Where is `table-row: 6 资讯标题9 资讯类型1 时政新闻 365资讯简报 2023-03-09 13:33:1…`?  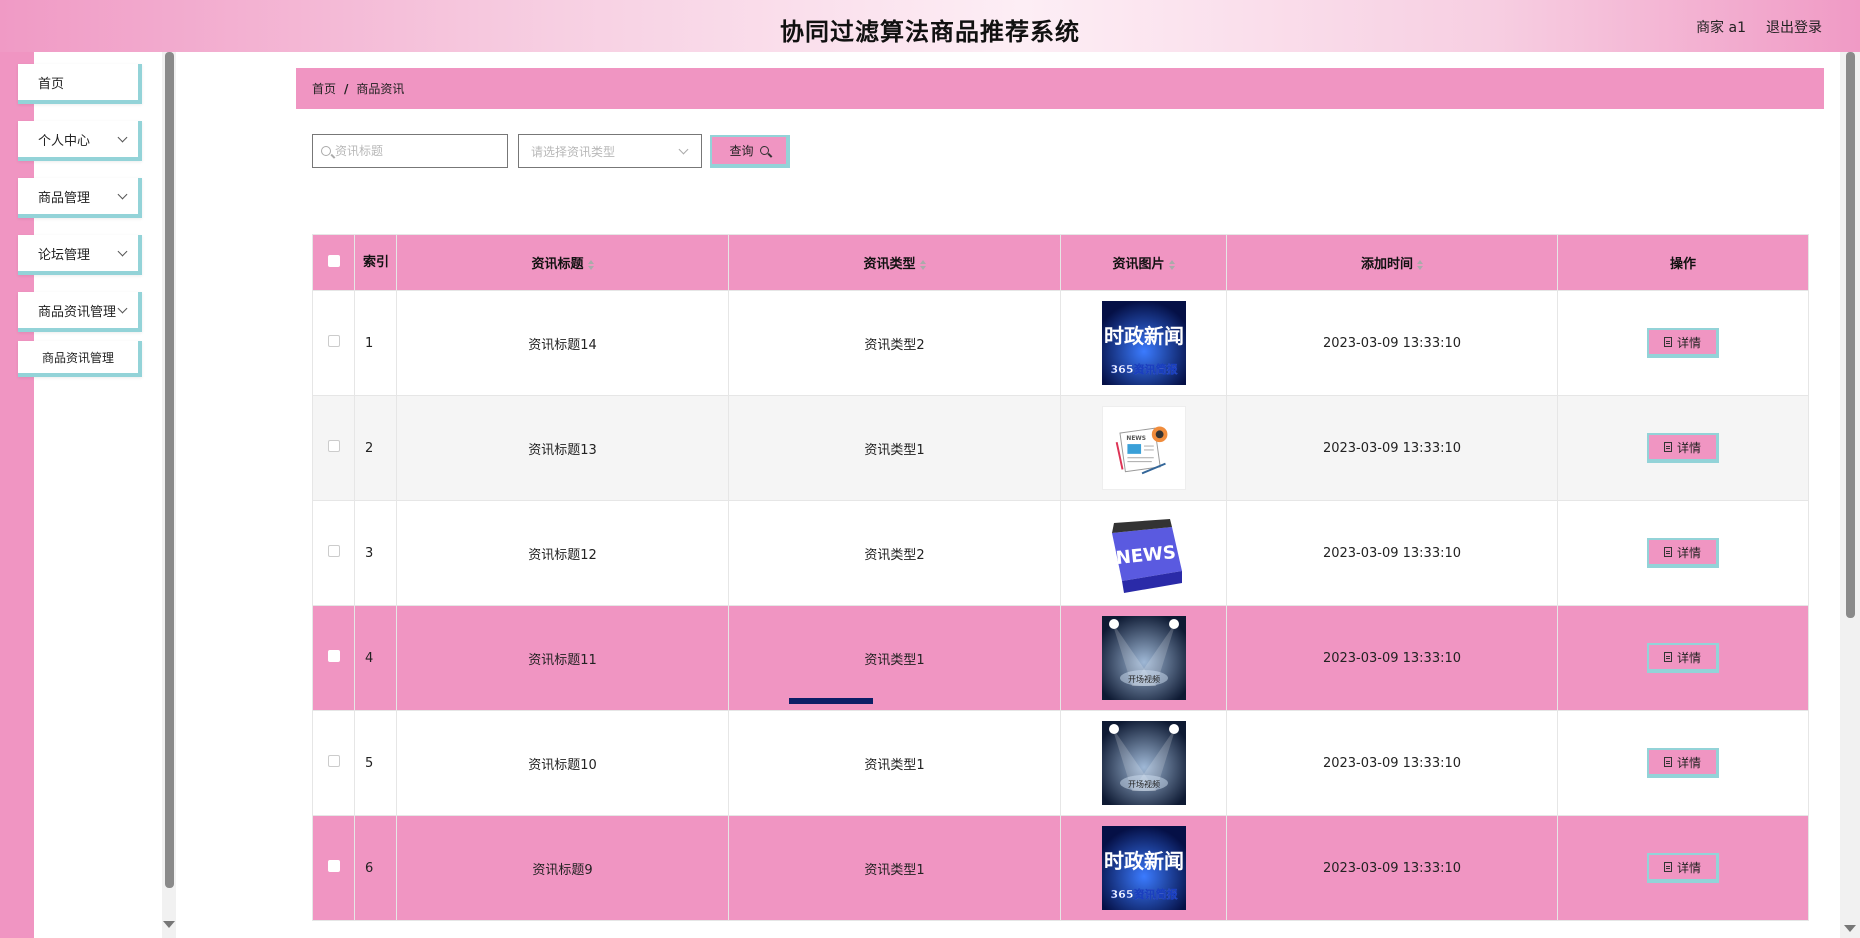 table-row: 6 资讯标题9 资讯类型1 时政新闻 365资讯简报 2023-03-09 13:33:1… is located at coordinates (1060, 868).